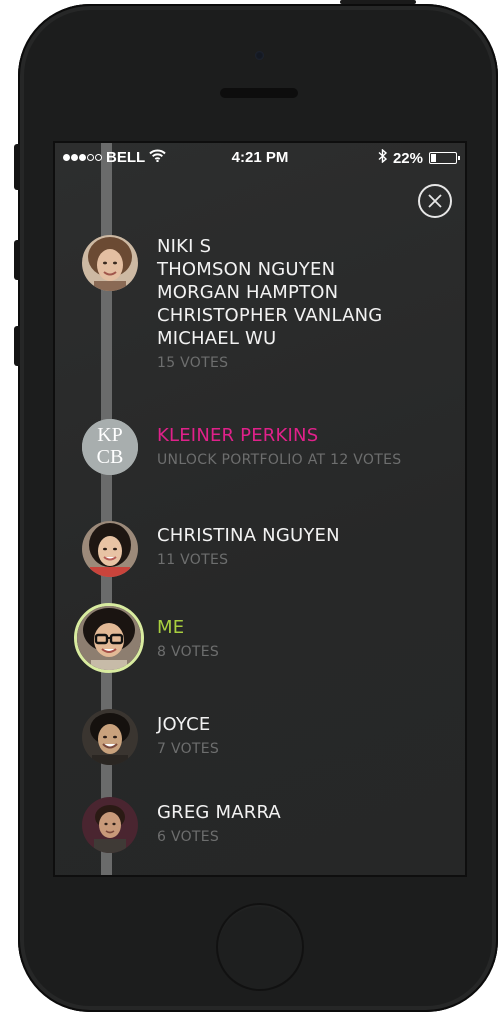 The width and height of the screenshot is (500, 1016). Describe the element at coordinates (433, 158) in the screenshot. I see `battery-level` at that location.